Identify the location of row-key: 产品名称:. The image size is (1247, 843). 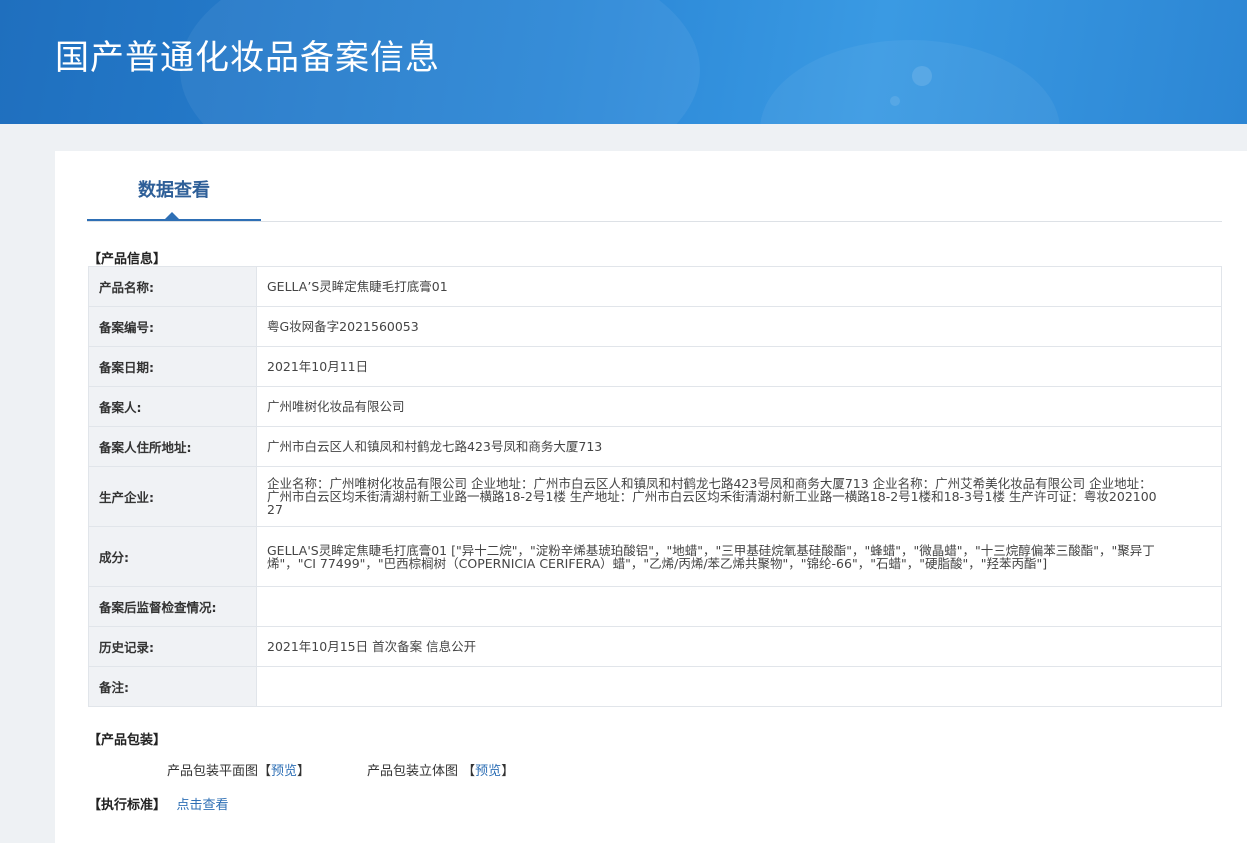
(172, 286).